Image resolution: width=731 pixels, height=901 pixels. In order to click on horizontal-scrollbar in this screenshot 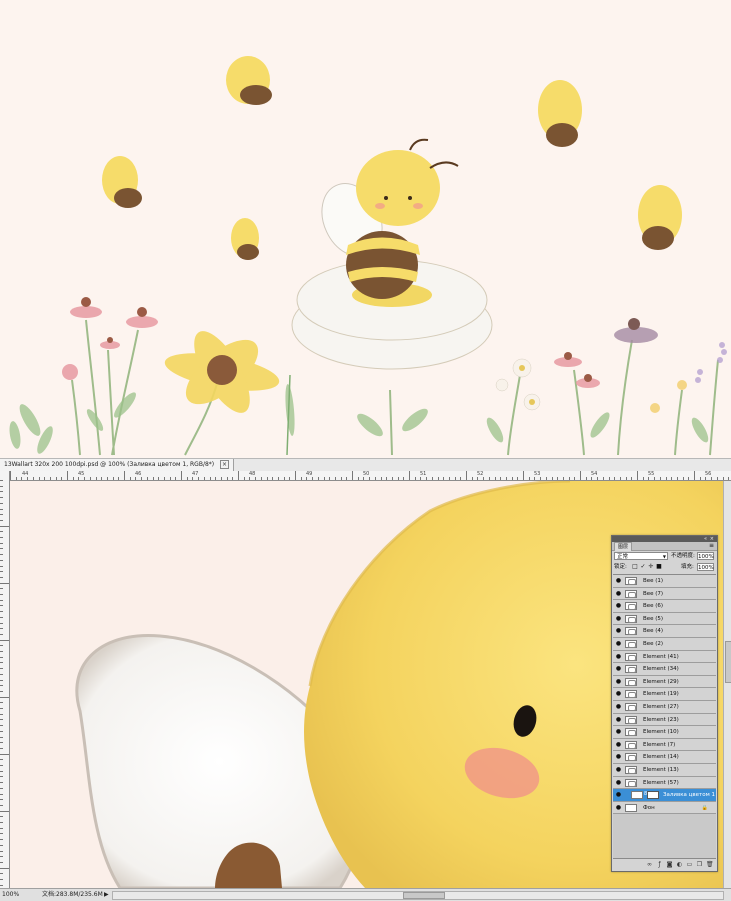, I will do `click(418, 895)`.